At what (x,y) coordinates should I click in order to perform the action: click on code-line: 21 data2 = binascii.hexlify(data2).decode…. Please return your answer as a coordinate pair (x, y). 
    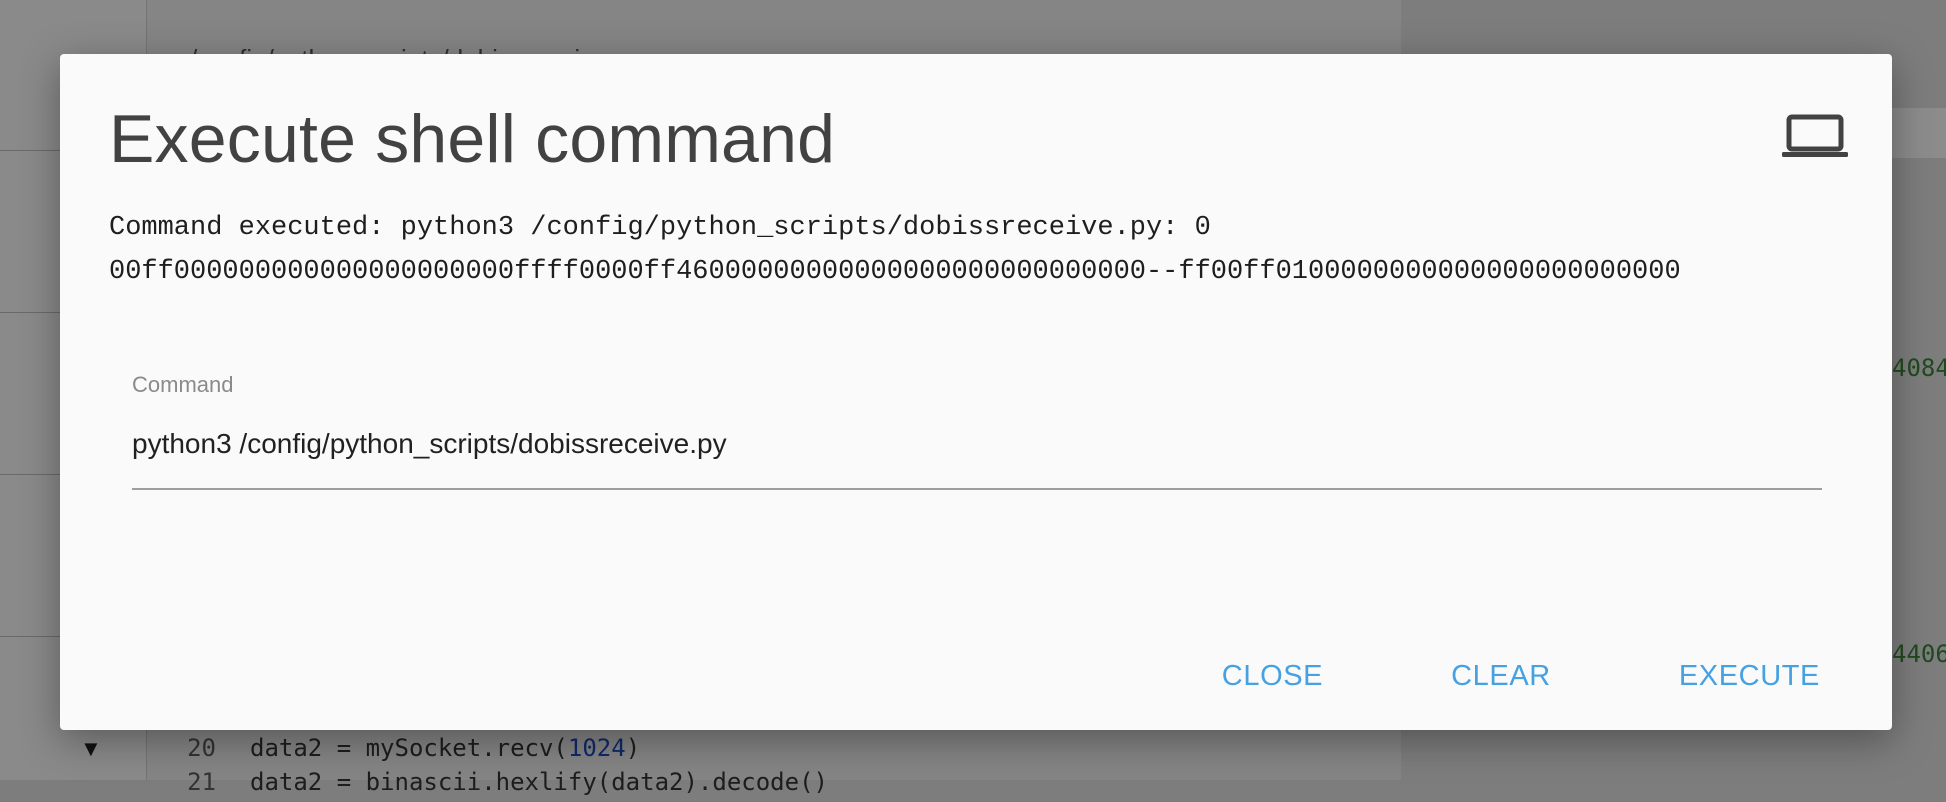
    Looking at the image, I should click on (773, 785).